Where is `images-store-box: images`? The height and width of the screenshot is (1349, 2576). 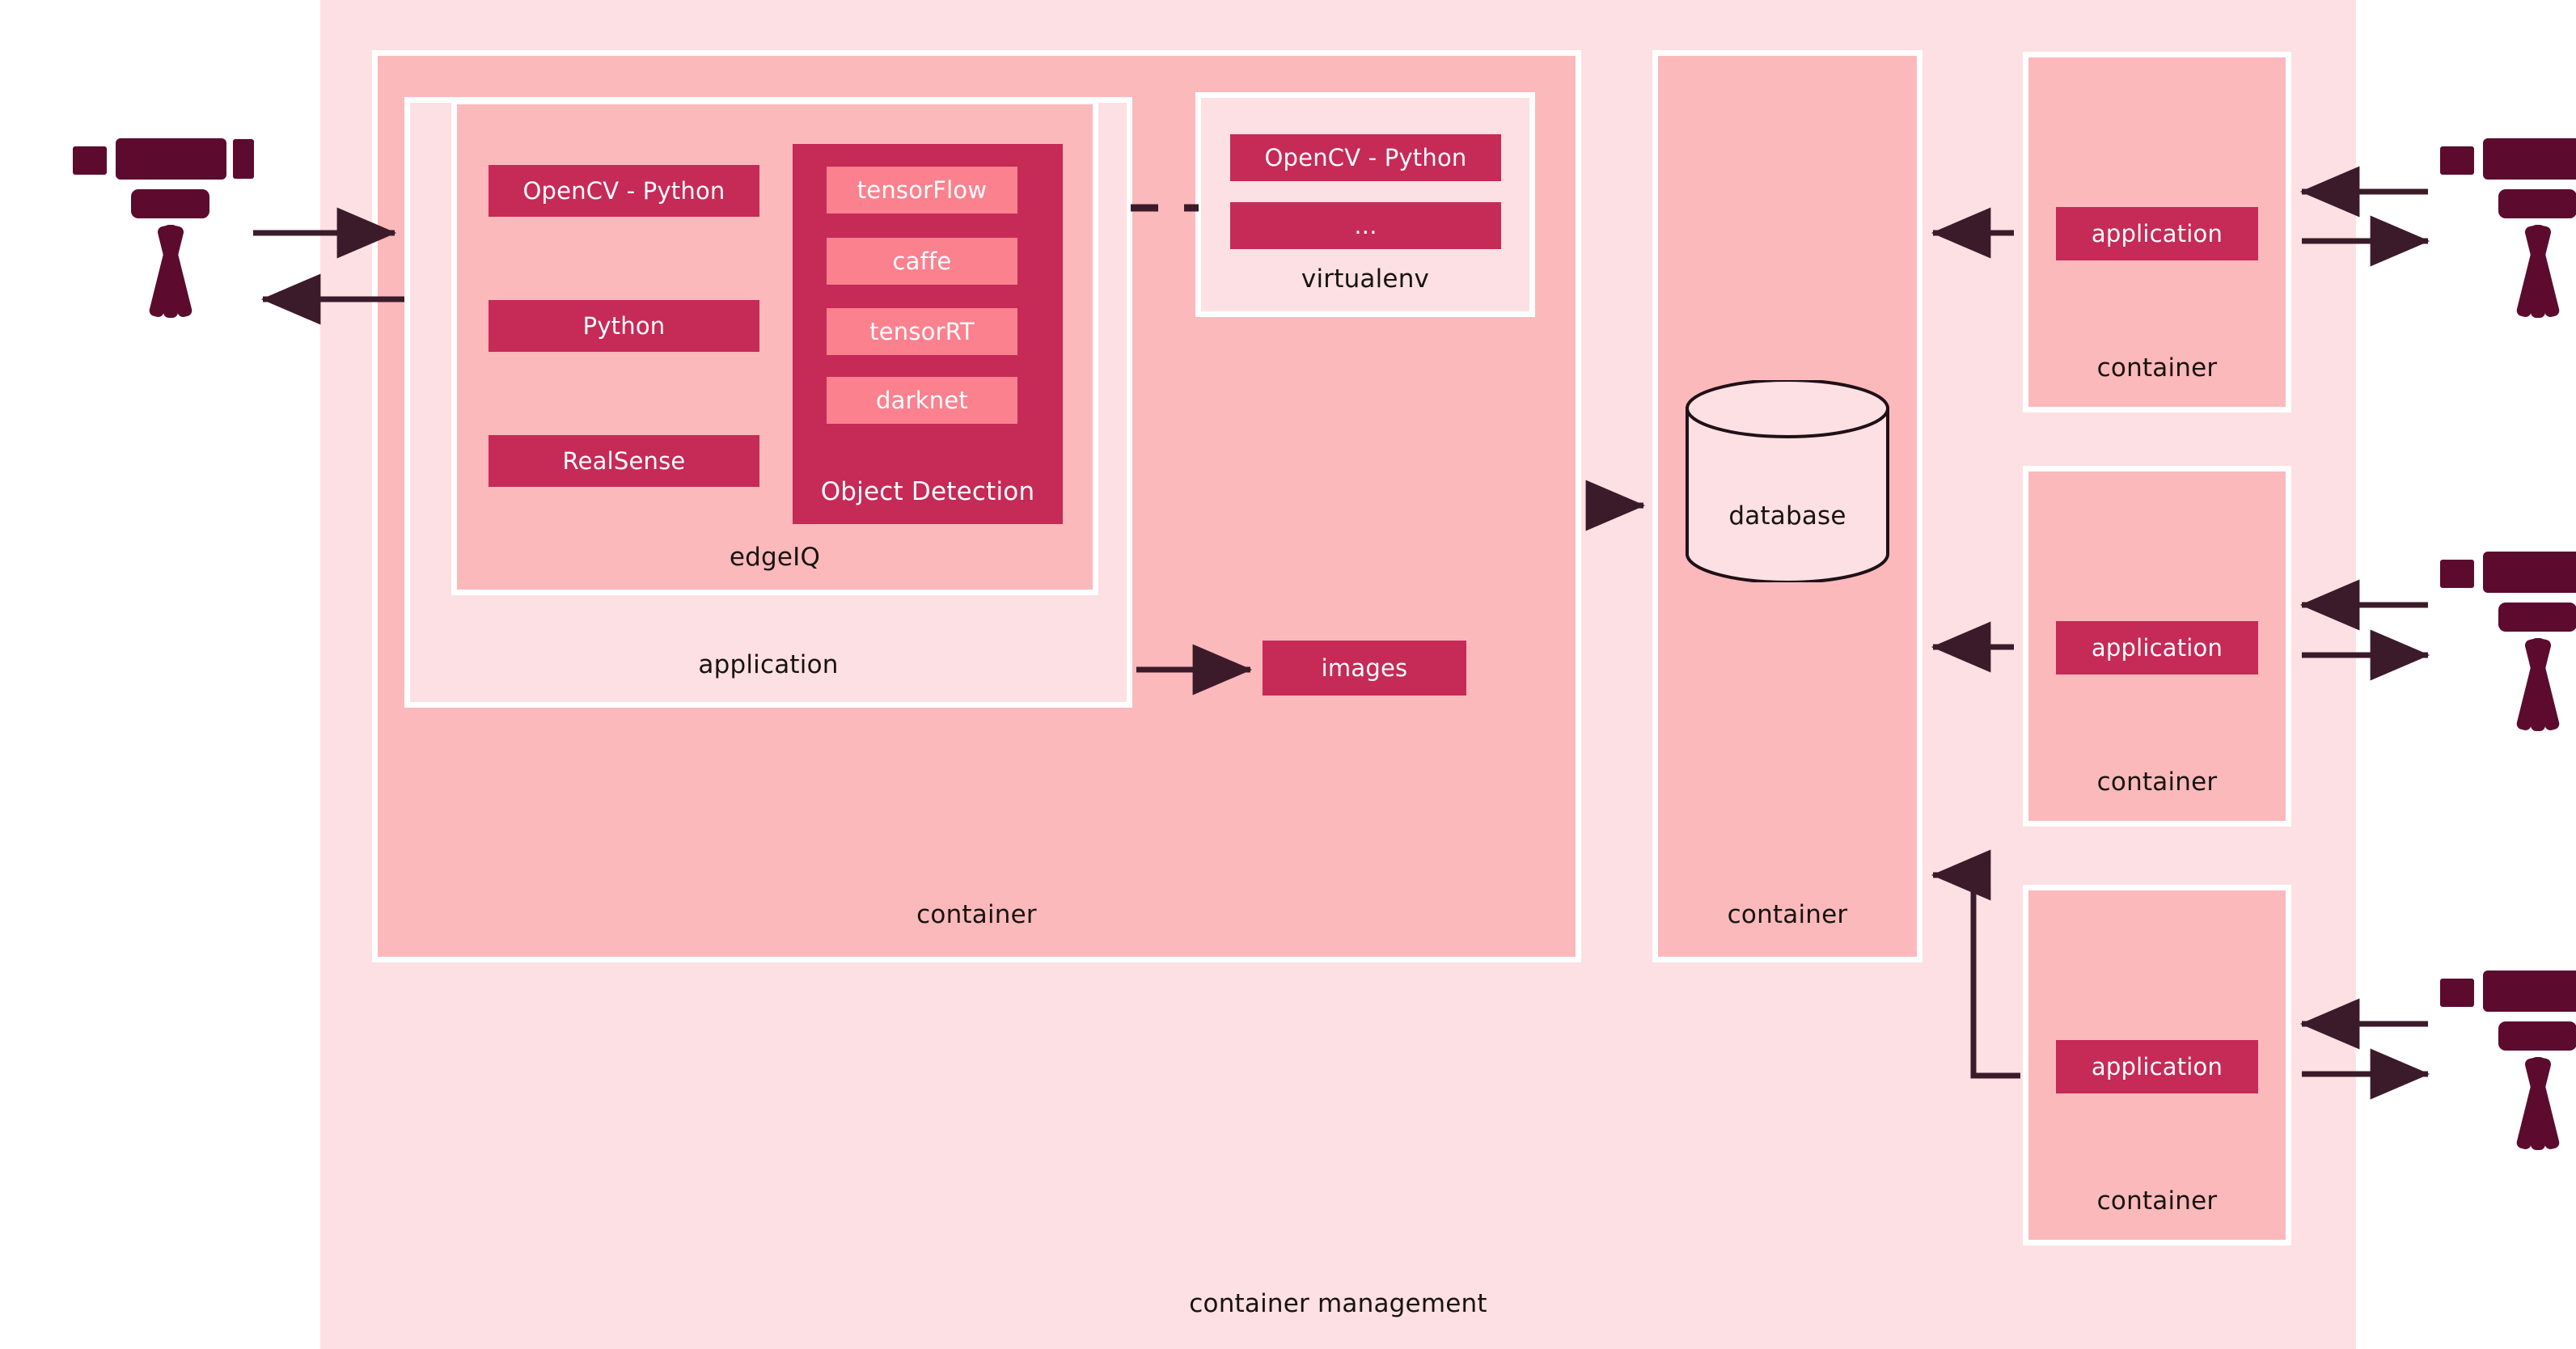 images-store-box: images is located at coordinates (1364, 668).